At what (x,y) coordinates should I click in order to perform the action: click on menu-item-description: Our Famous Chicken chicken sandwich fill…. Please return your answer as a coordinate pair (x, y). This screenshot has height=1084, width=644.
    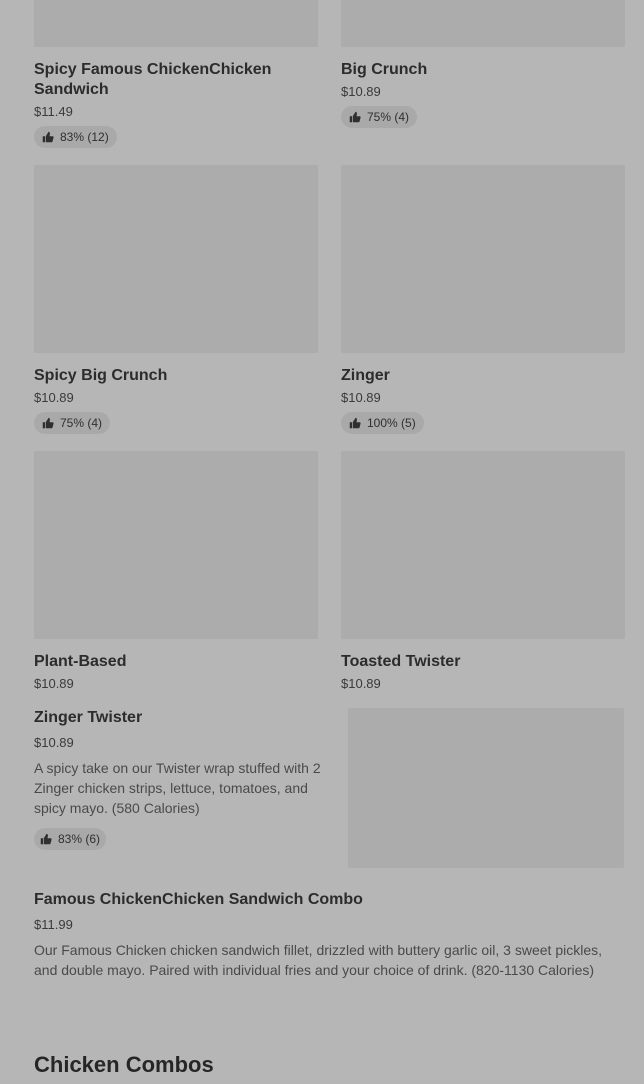
    Looking at the image, I should click on (318, 960).